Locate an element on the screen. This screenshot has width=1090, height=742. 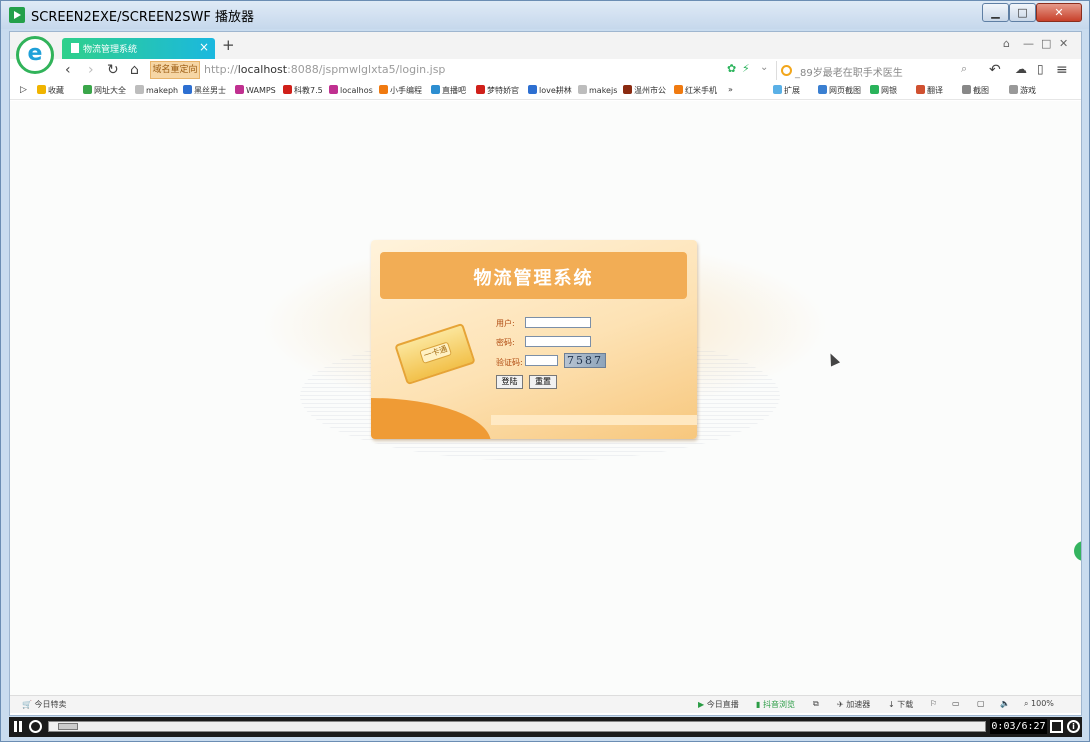
bookmark-item: 小手编程 is located at coordinates (400, 90).